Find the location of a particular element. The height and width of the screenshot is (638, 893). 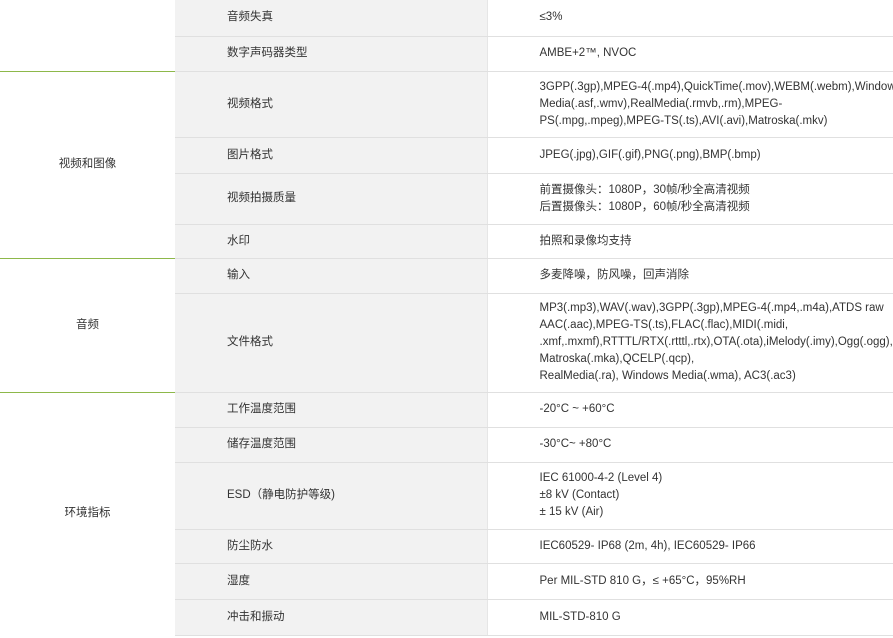

spec-value: ≤3% is located at coordinates (690, 18).